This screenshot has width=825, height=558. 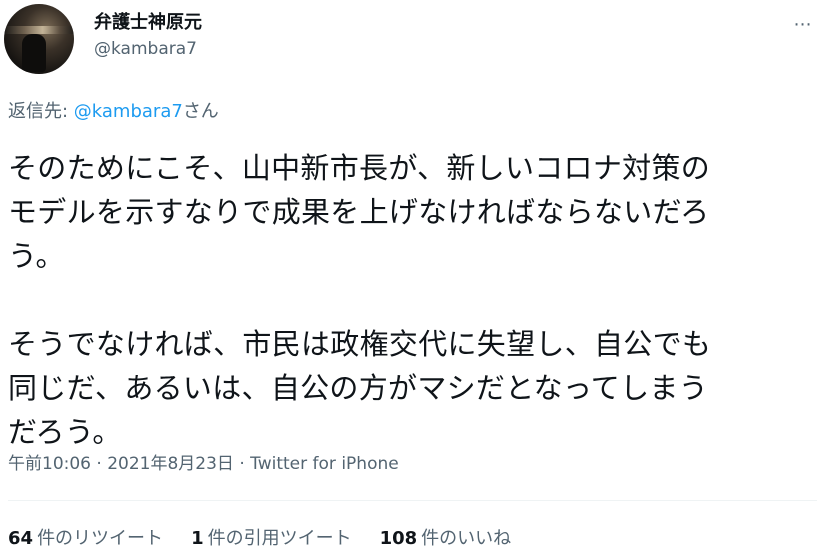 What do you see at coordinates (128, 111) in the screenshot?
I see `reply-handle-link: @kambara7` at bounding box center [128, 111].